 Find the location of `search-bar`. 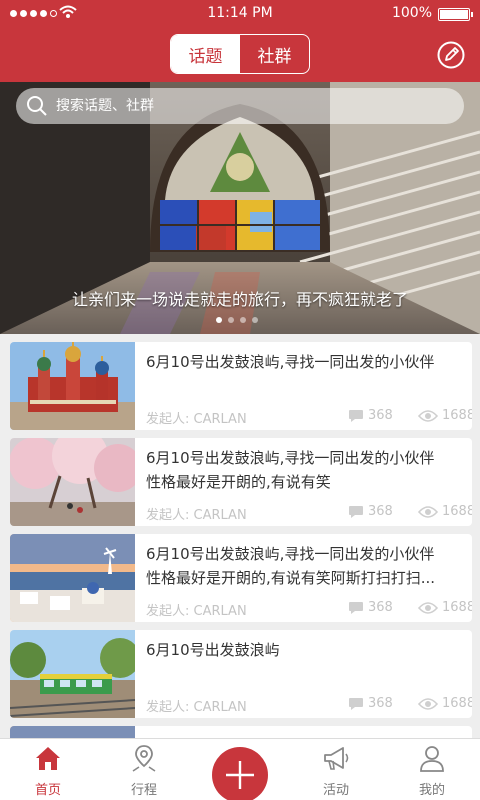

search-bar is located at coordinates (240, 106).